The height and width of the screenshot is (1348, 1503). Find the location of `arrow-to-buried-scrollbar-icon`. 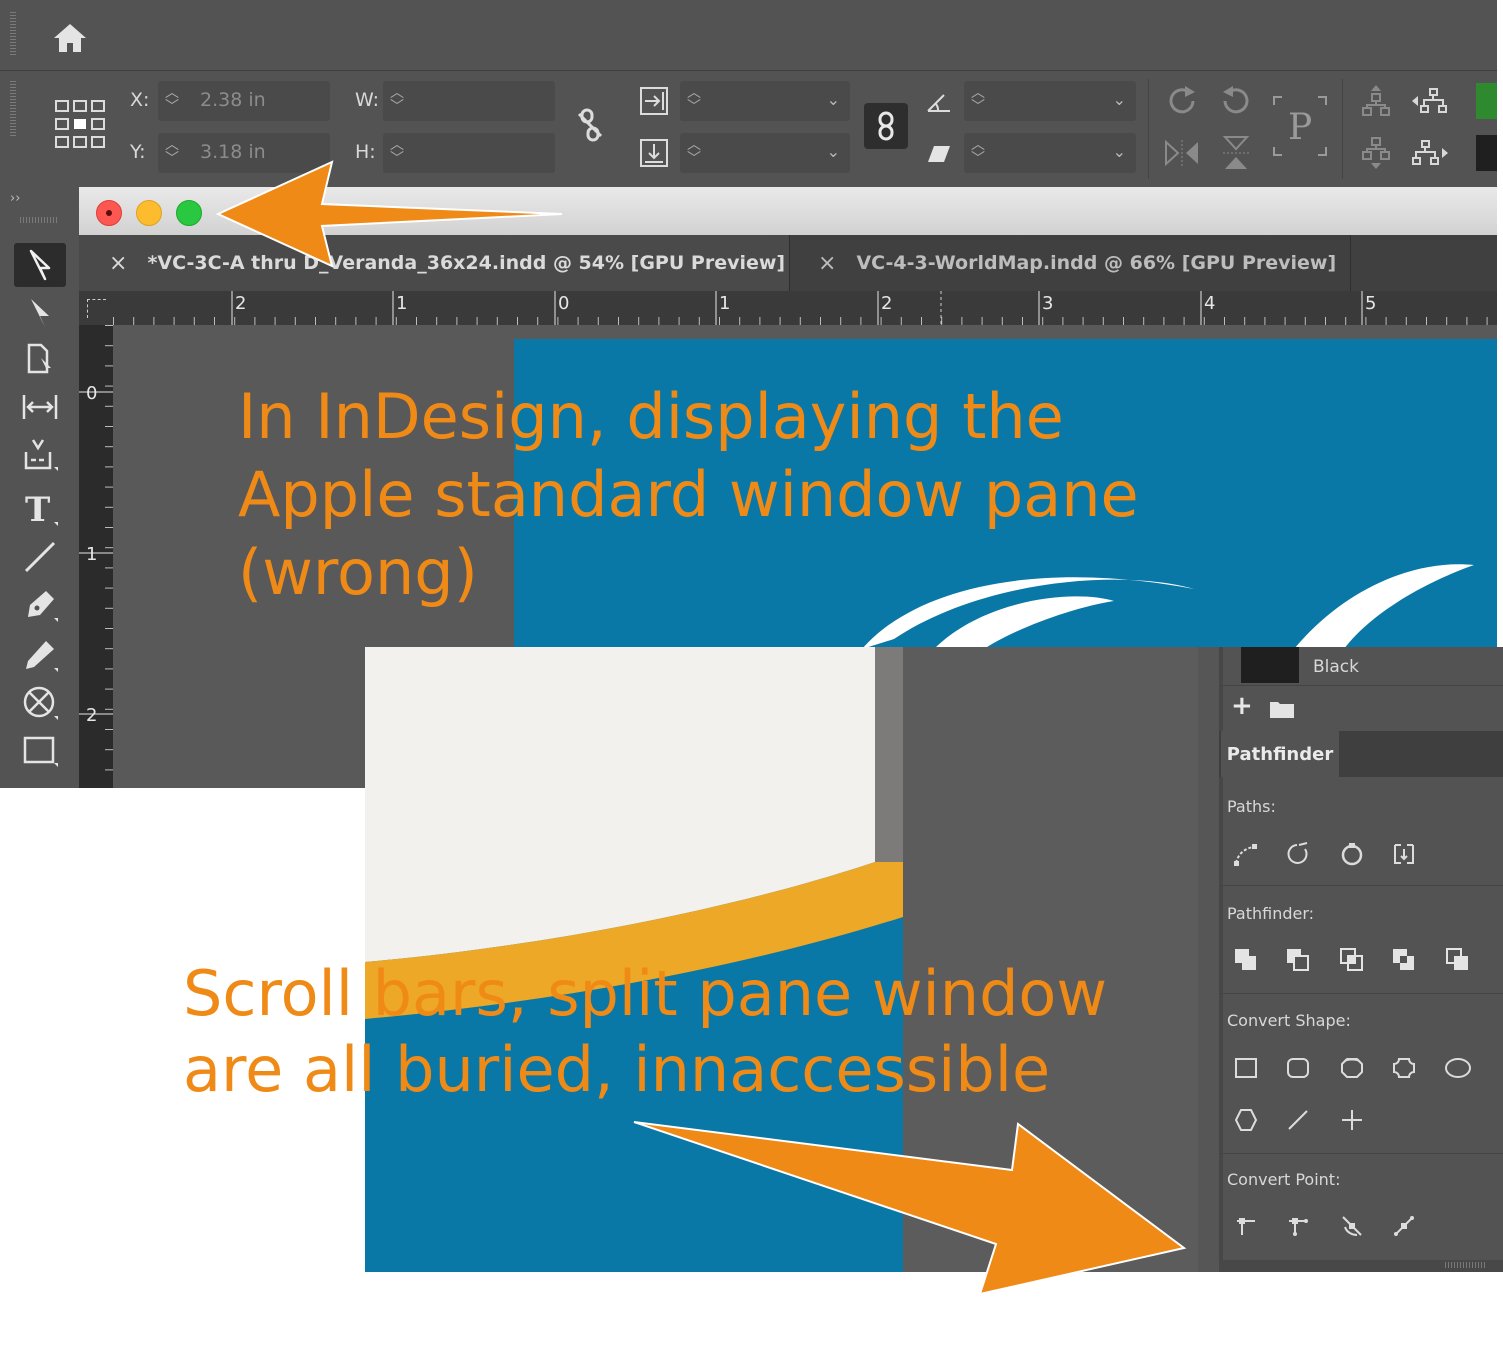

arrow-to-buried-scrollbar-icon is located at coordinates (910, 1208).